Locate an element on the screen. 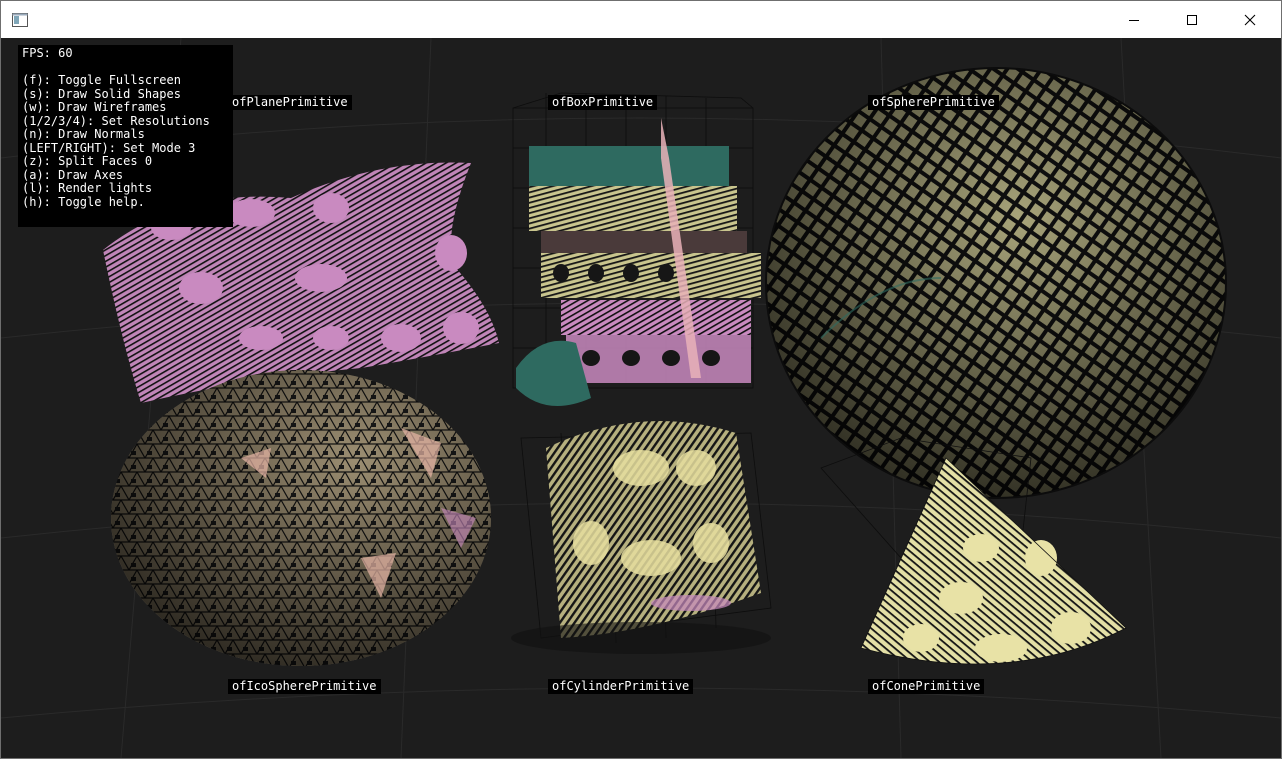 Image resolution: width=1282 pixels, height=759 pixels. box-primitive is located at coordinates (636, 249).